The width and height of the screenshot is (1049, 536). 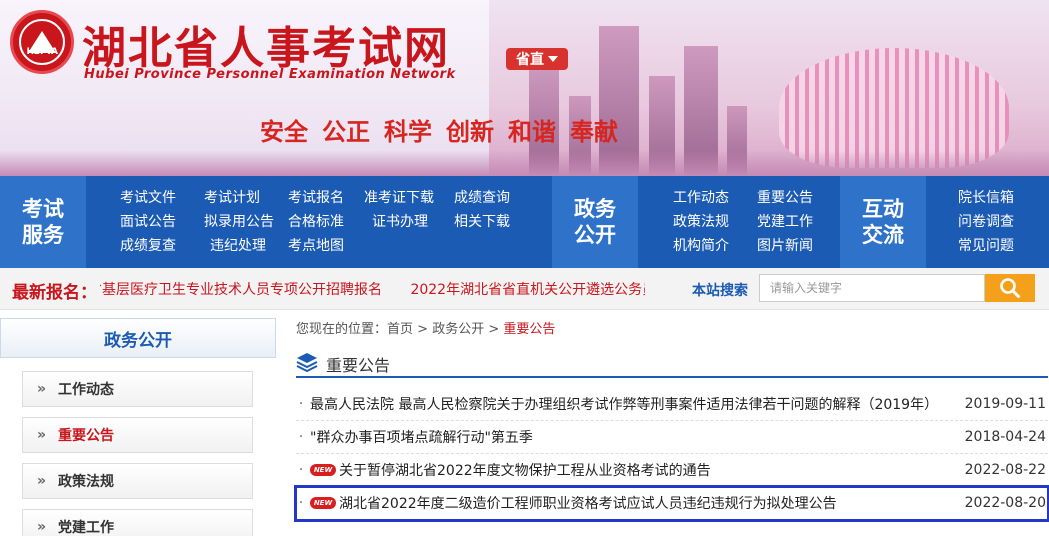 What do you see at coordinates (86, 528) in the screenshot?
I see `sidebar-item-label: 党建工作` at bounding box center [86, 528].